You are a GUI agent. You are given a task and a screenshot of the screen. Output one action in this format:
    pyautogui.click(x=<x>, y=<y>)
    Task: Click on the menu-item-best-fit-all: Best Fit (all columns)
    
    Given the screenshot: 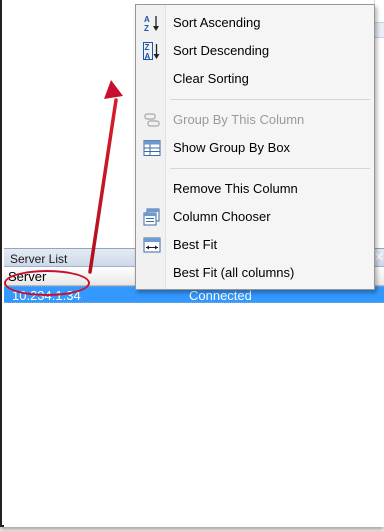 What is the action you would take?
    pyautogui.click(x=255, y=273)
    